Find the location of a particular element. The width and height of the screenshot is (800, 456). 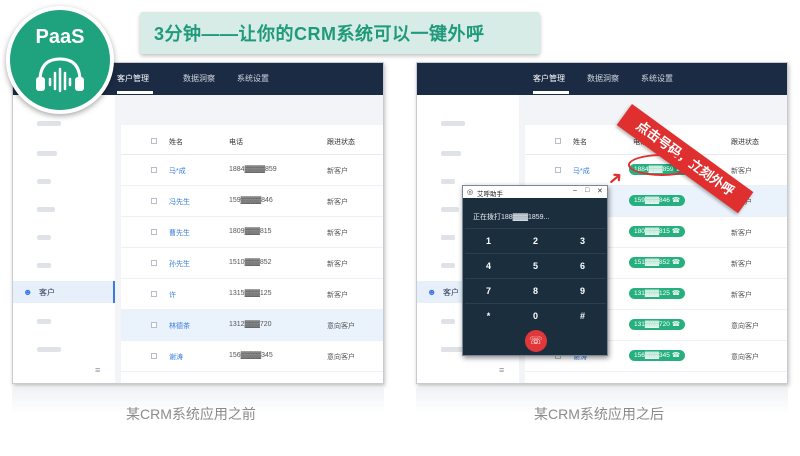

table-row: 孙先生 1510▓▓▓852 新客户 is located at coordinates (252, 263).